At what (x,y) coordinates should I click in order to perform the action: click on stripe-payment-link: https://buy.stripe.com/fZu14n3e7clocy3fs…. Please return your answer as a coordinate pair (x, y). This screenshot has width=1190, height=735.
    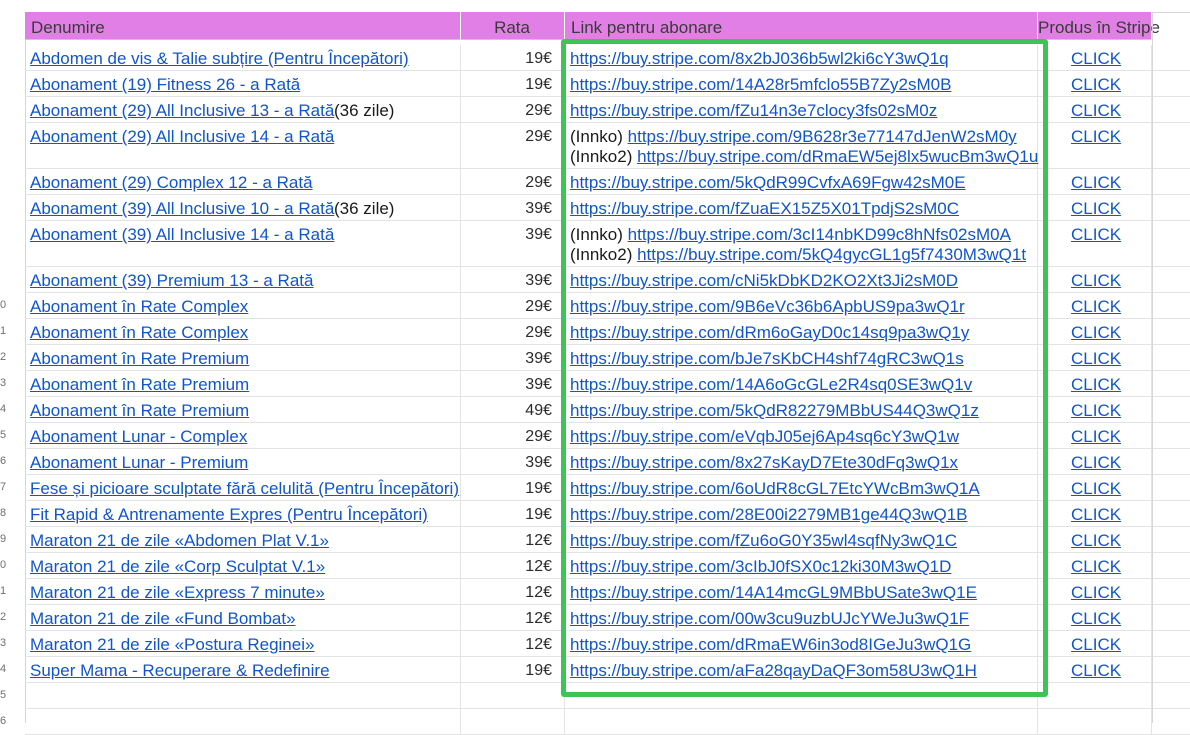
    Looking at the image, I should click on (753, 110).